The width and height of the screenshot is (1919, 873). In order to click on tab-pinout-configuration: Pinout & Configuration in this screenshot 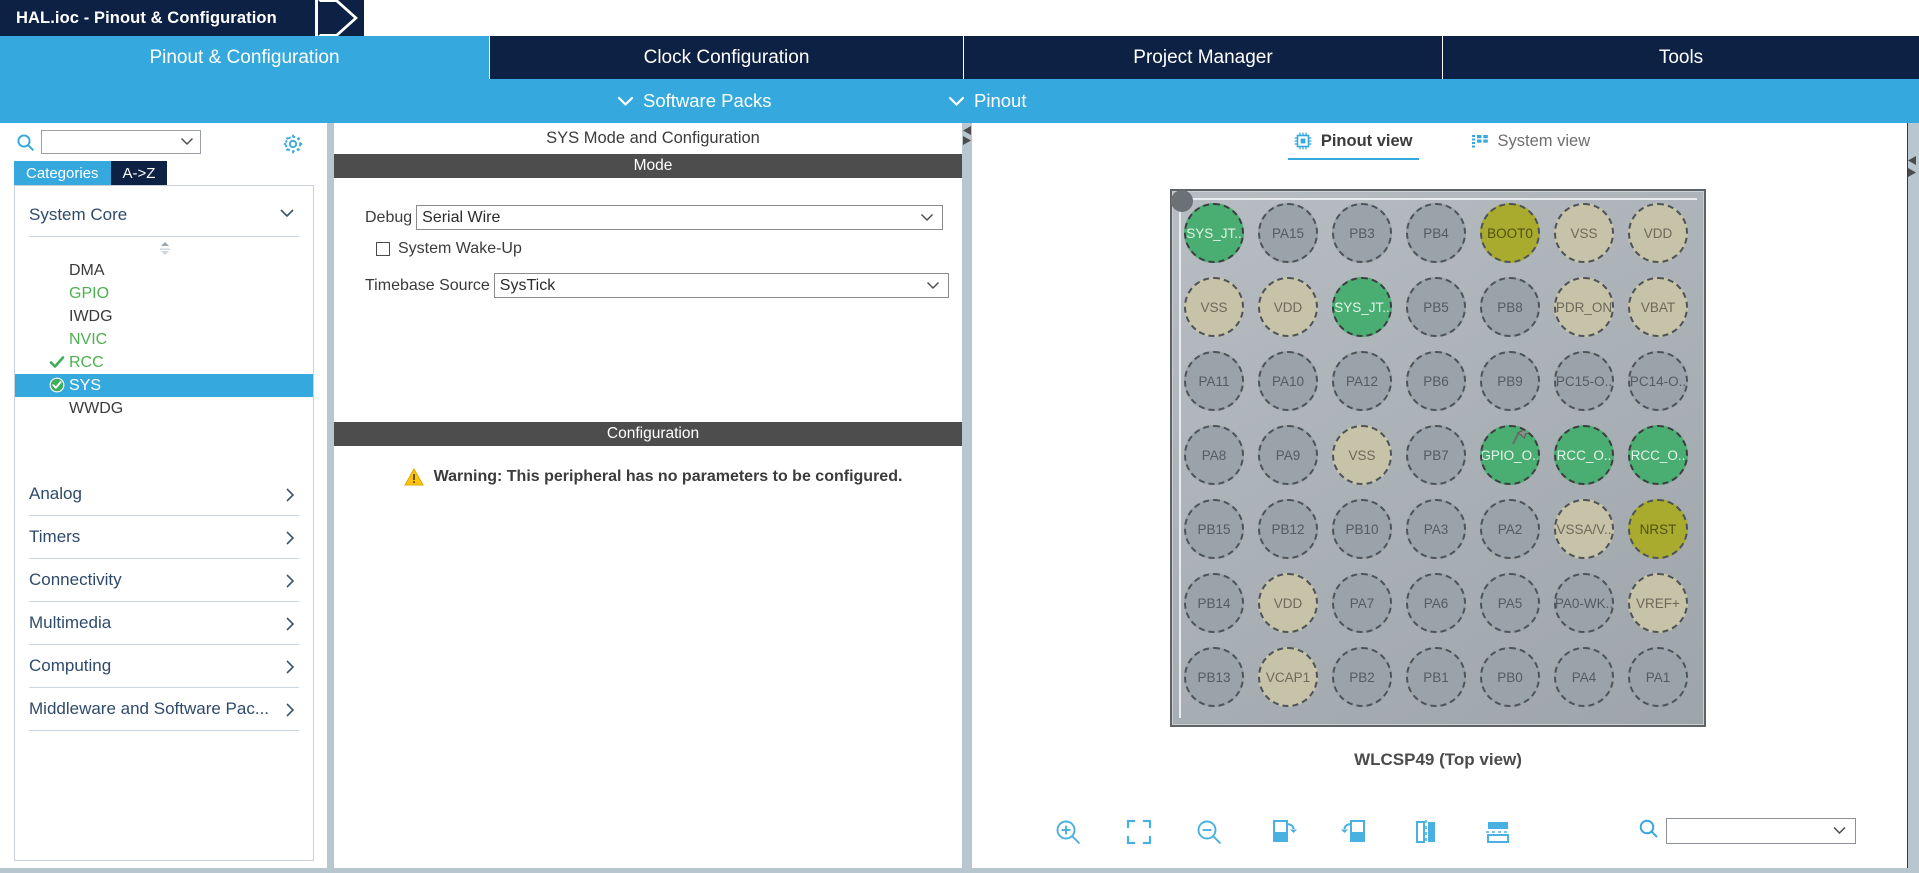, I will do `click(245, 57)`.